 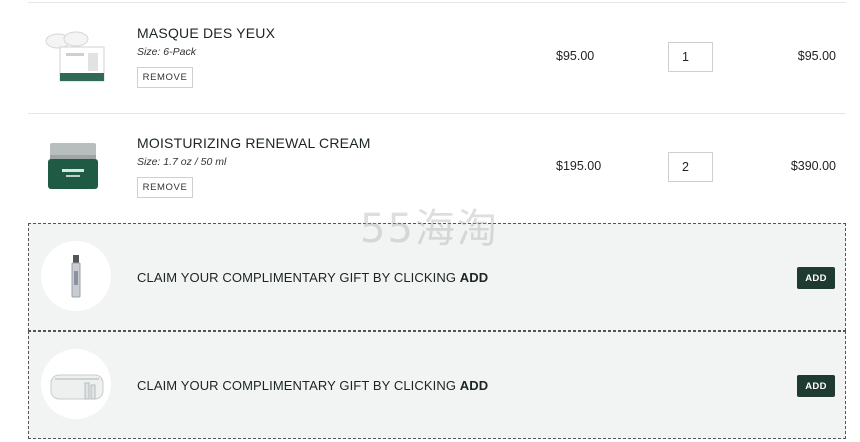 What do you see at coordinates (206, 33) in the screenshot?
I see `product-name: MASQUE DES YEUX` at bounding box center [206, 33].